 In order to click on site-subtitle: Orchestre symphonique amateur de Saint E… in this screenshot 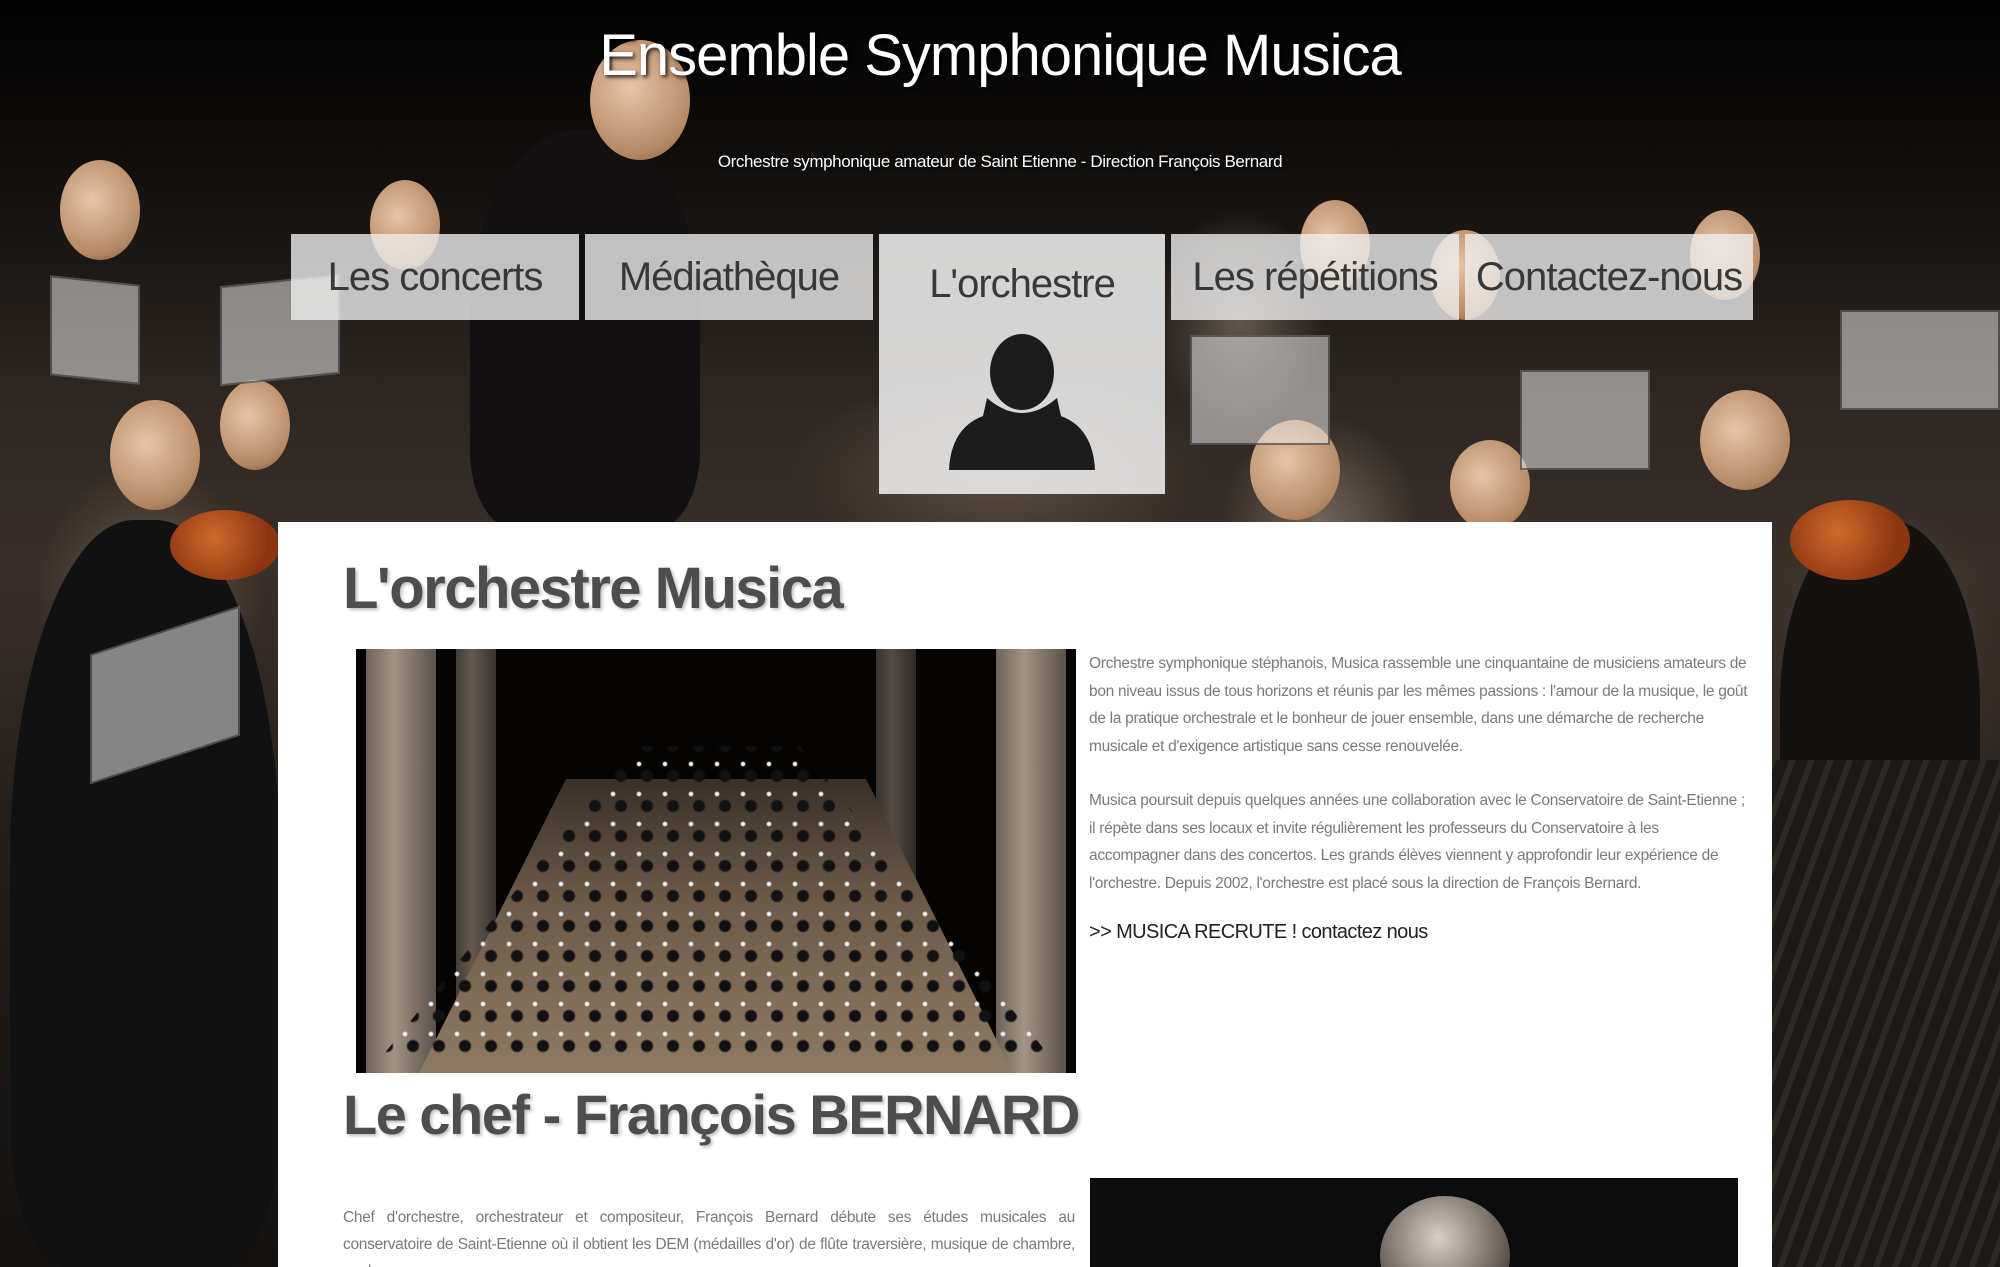, I will do `click(1000, 161)`.